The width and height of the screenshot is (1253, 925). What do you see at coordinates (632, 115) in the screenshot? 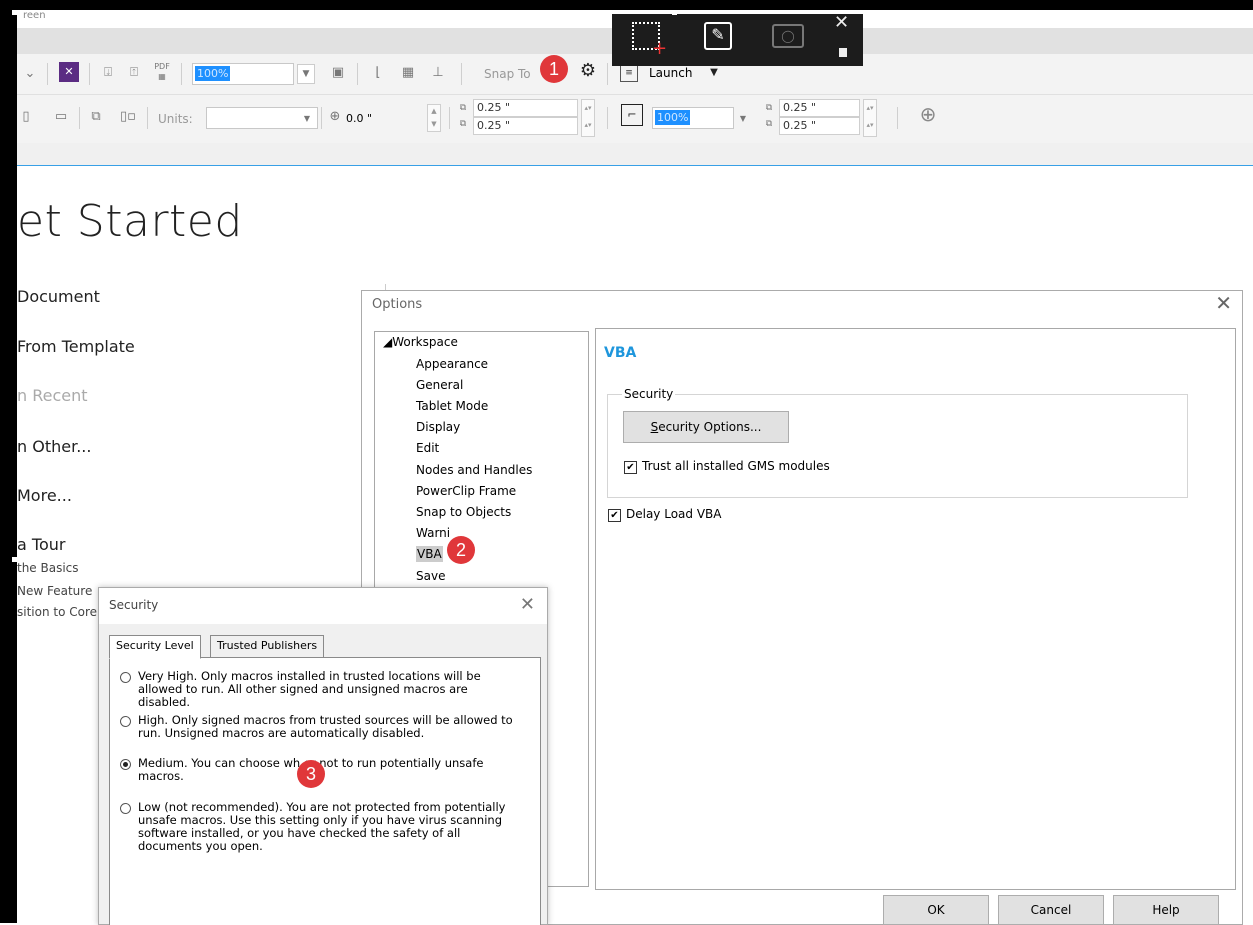
I see `scale-icon: ⌐` at bounding box center [632, 115].